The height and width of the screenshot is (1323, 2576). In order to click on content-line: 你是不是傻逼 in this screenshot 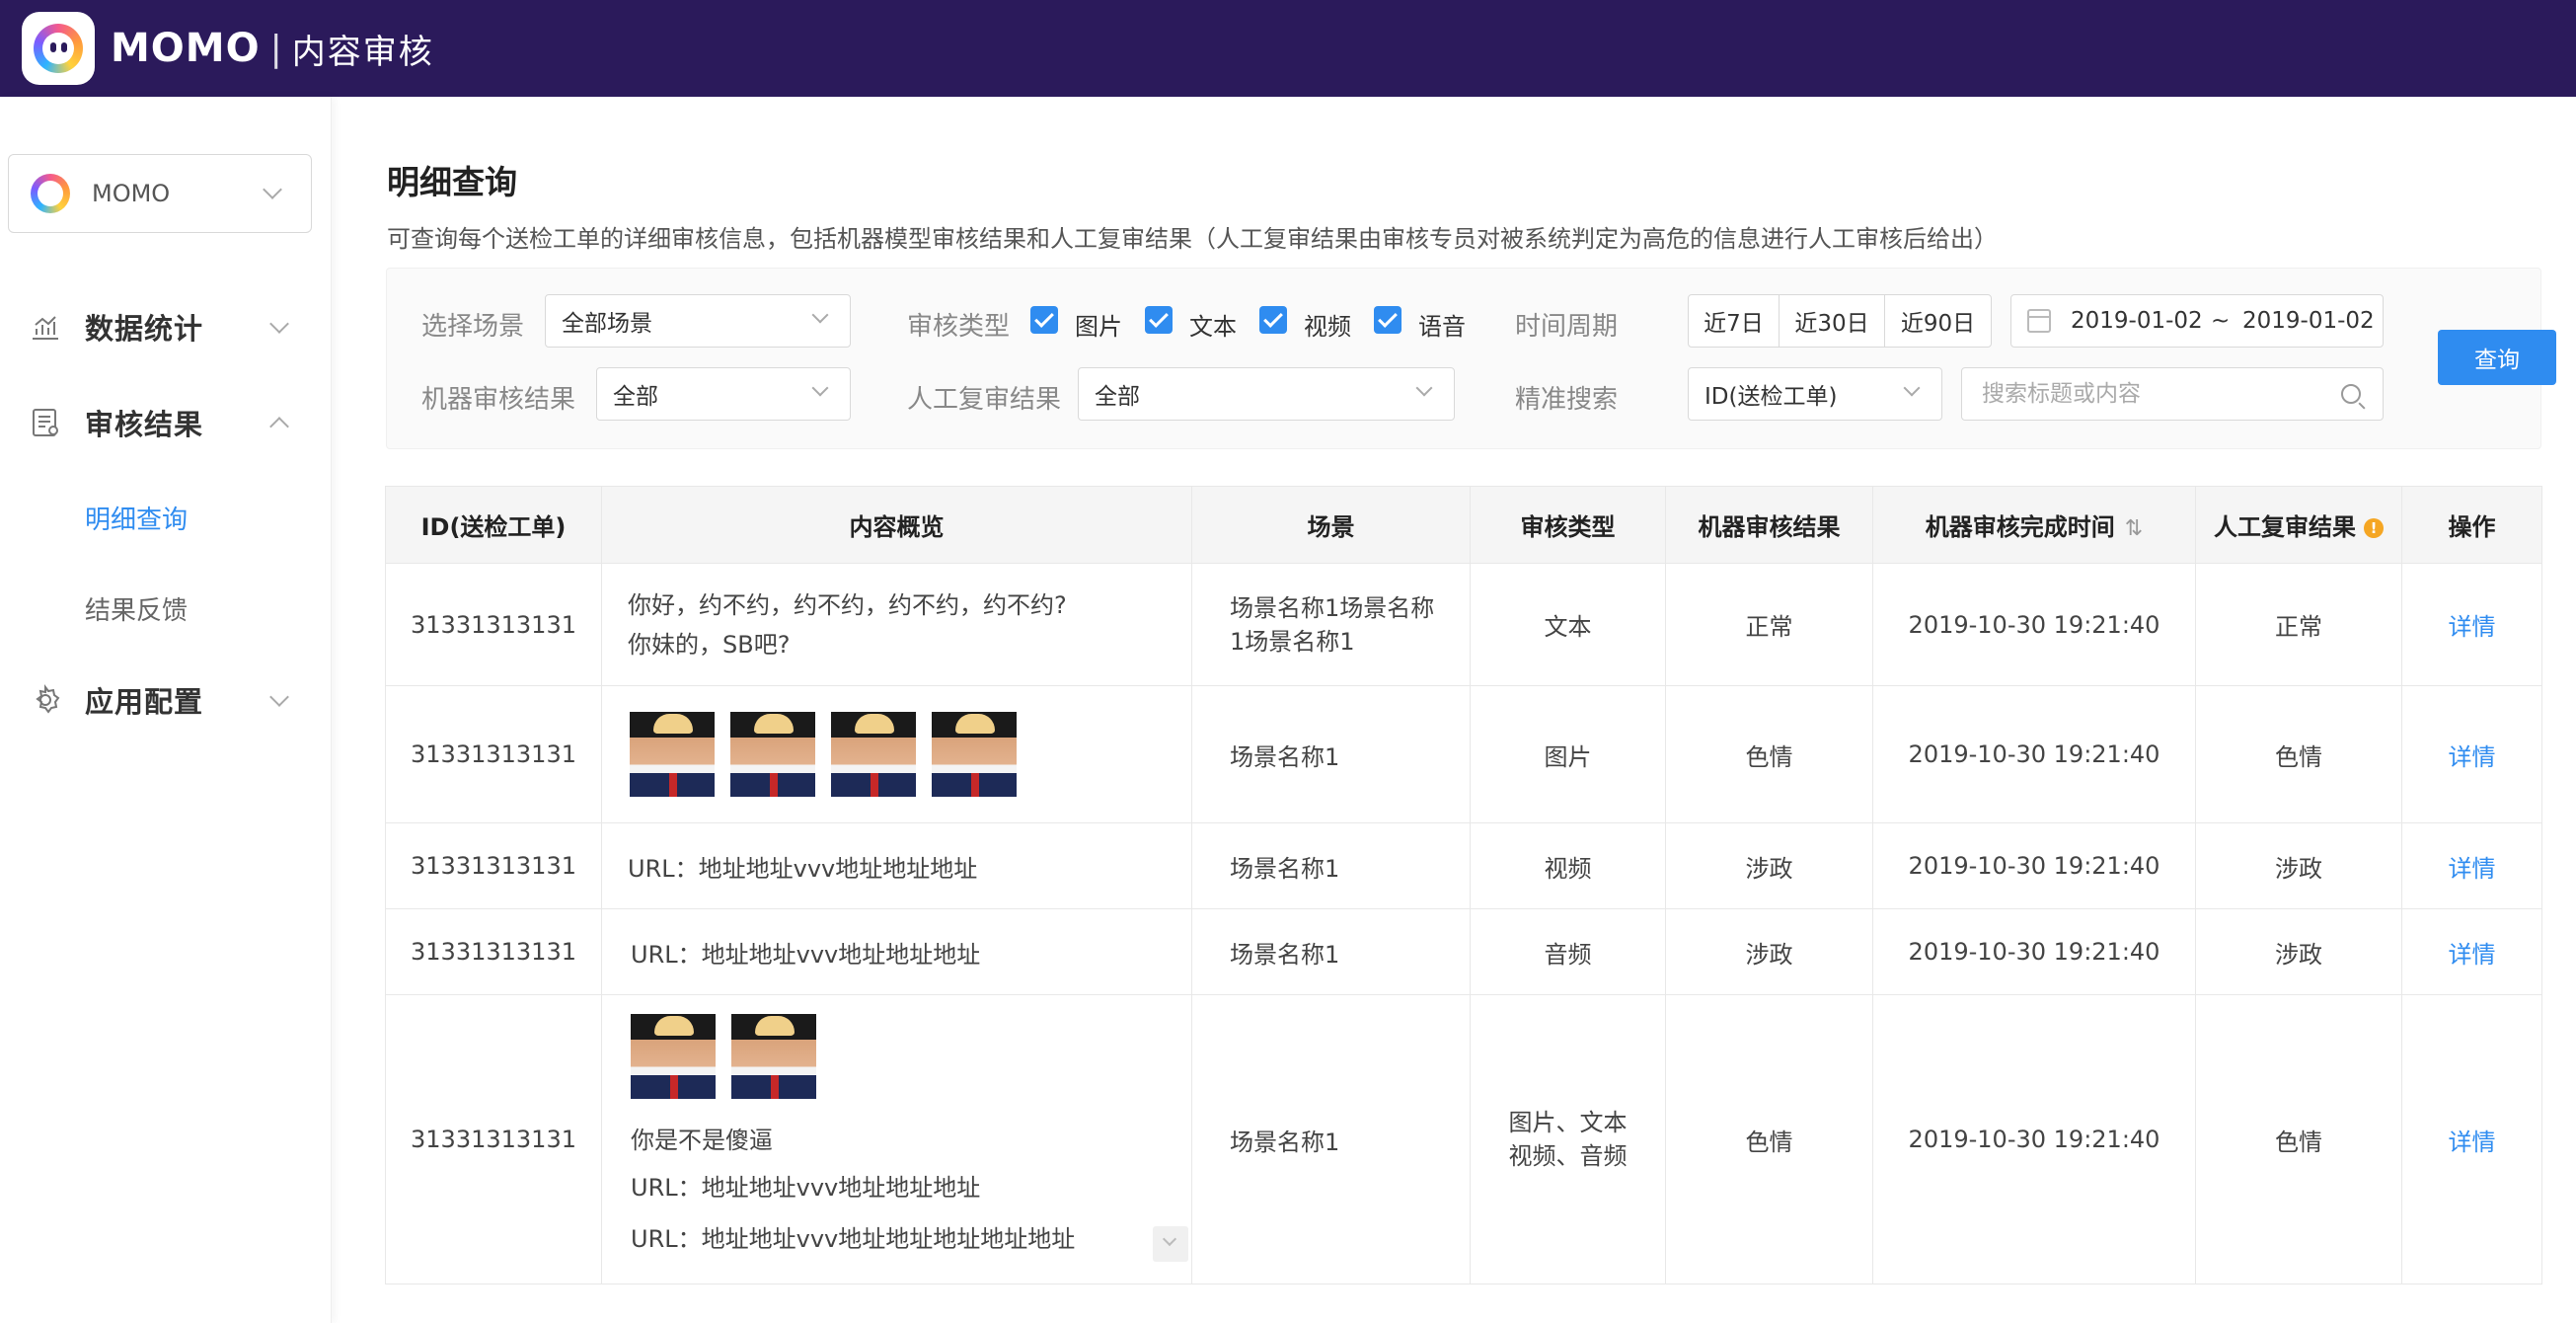, I will do `click(702, 1140)`.